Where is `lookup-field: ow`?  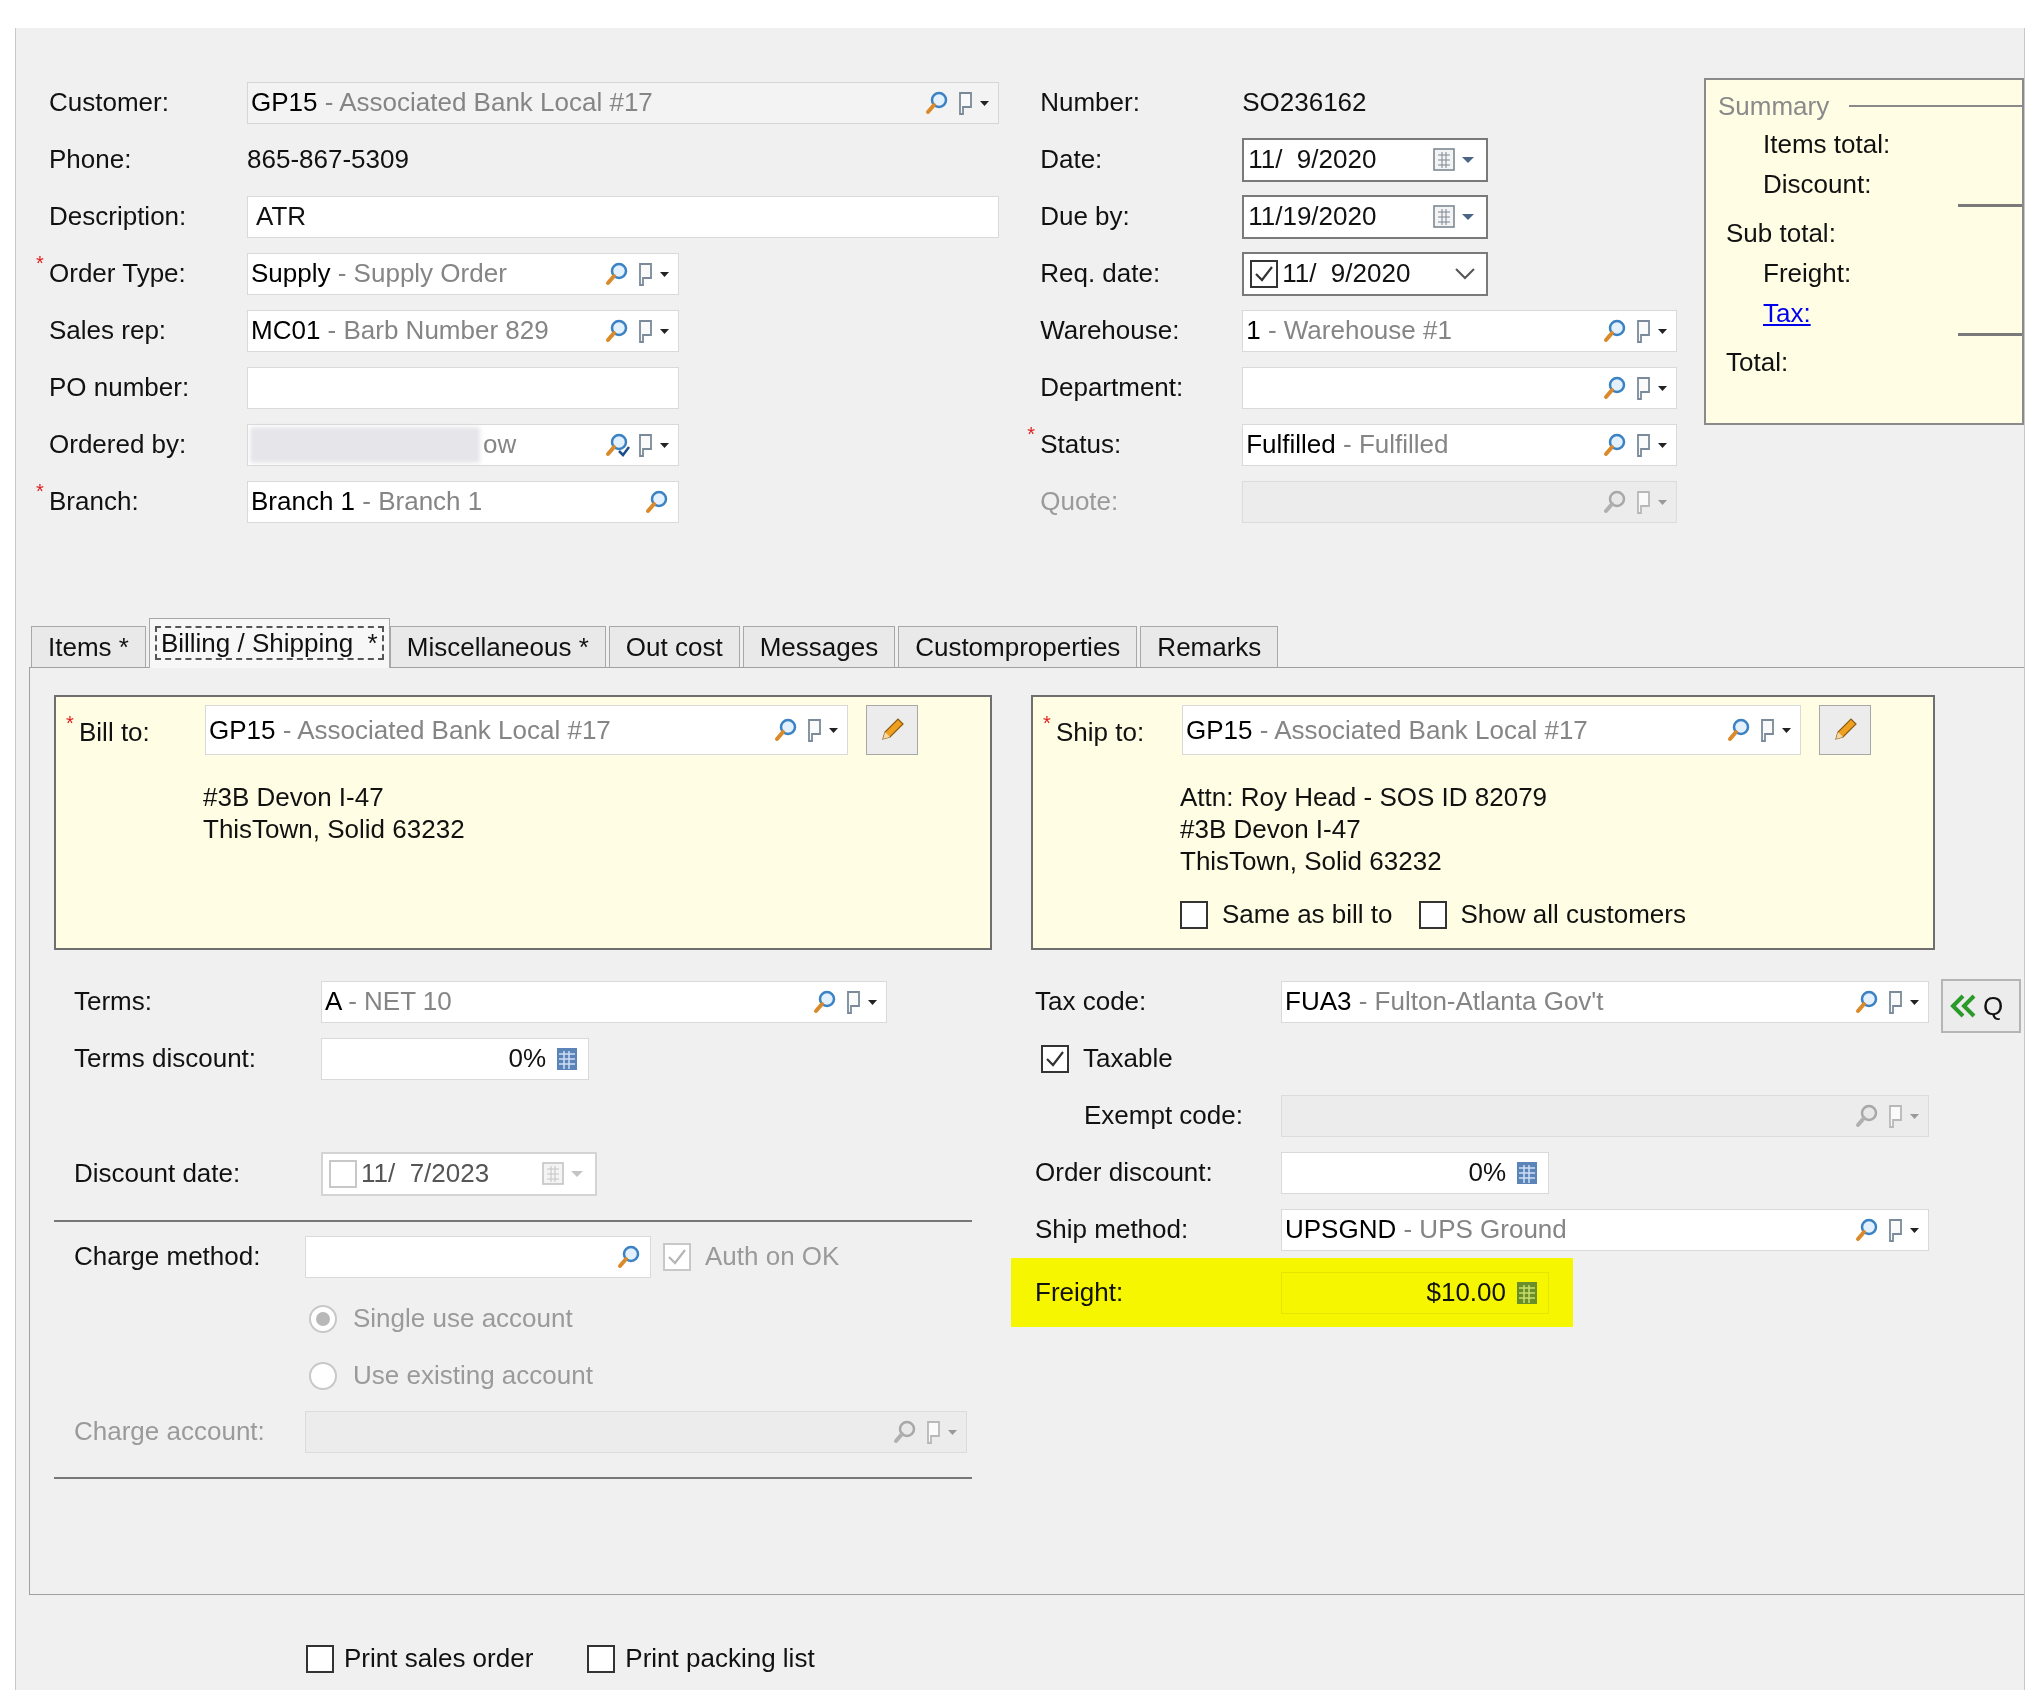 lookup-field: ow is located at coordinates (463, 444).